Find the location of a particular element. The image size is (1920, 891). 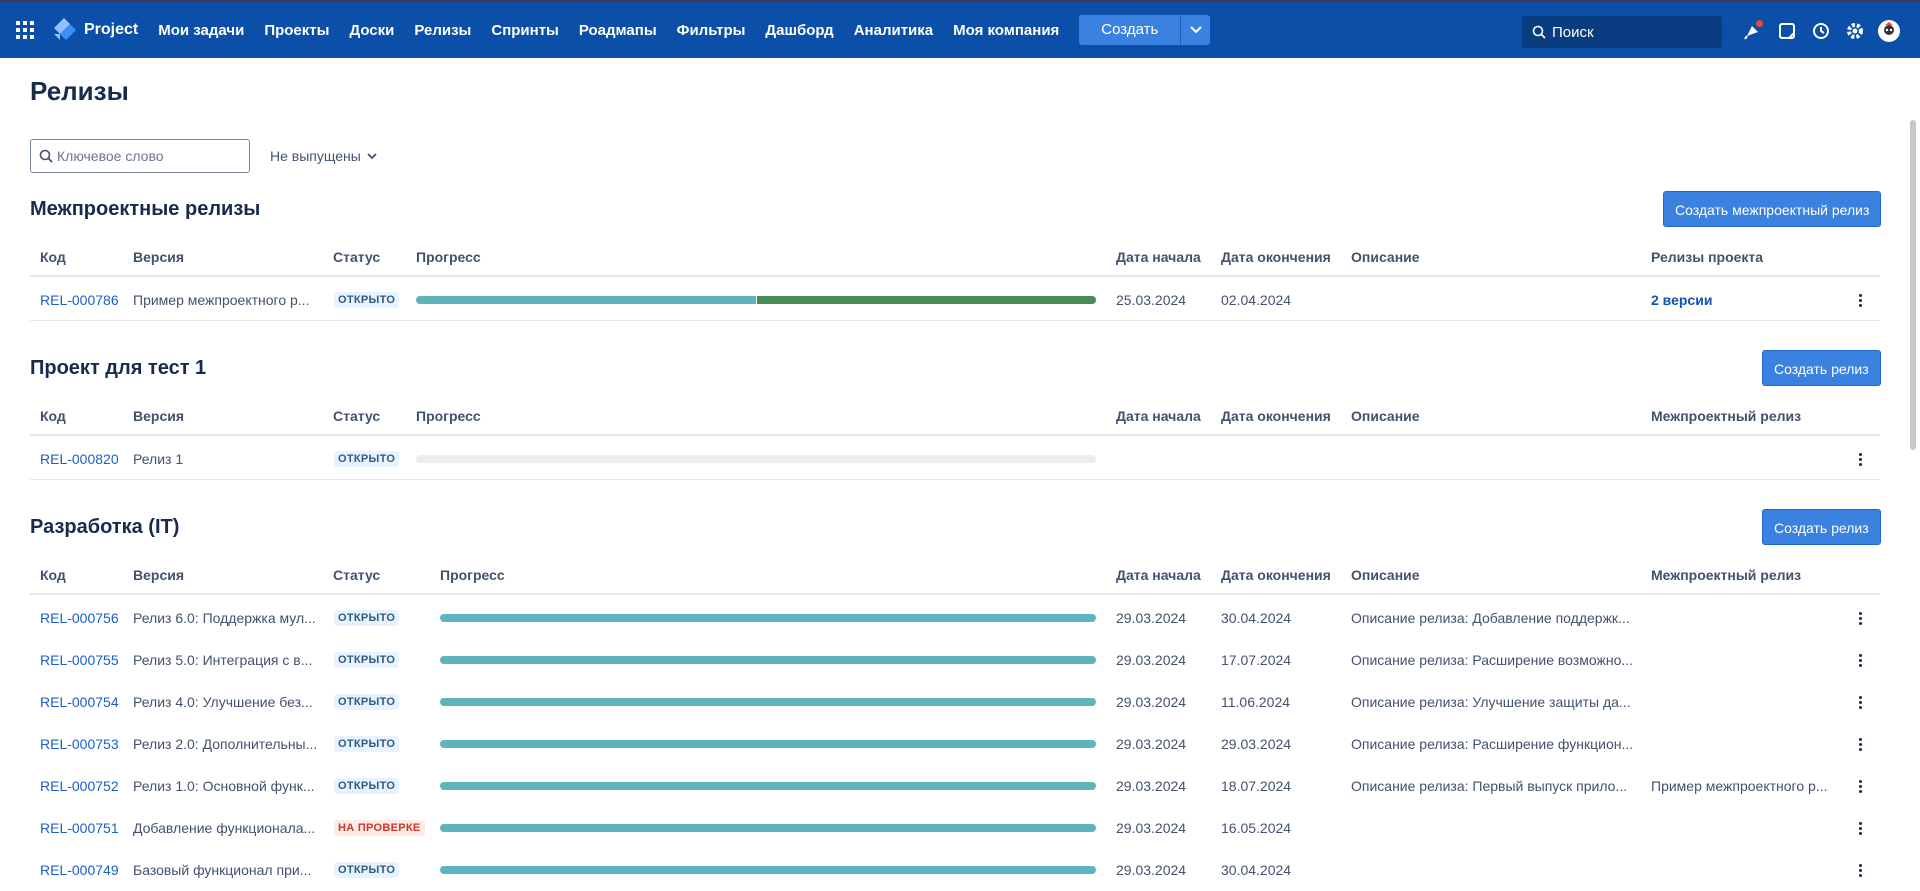

notes-icon is located at coordinates (1787, 31).